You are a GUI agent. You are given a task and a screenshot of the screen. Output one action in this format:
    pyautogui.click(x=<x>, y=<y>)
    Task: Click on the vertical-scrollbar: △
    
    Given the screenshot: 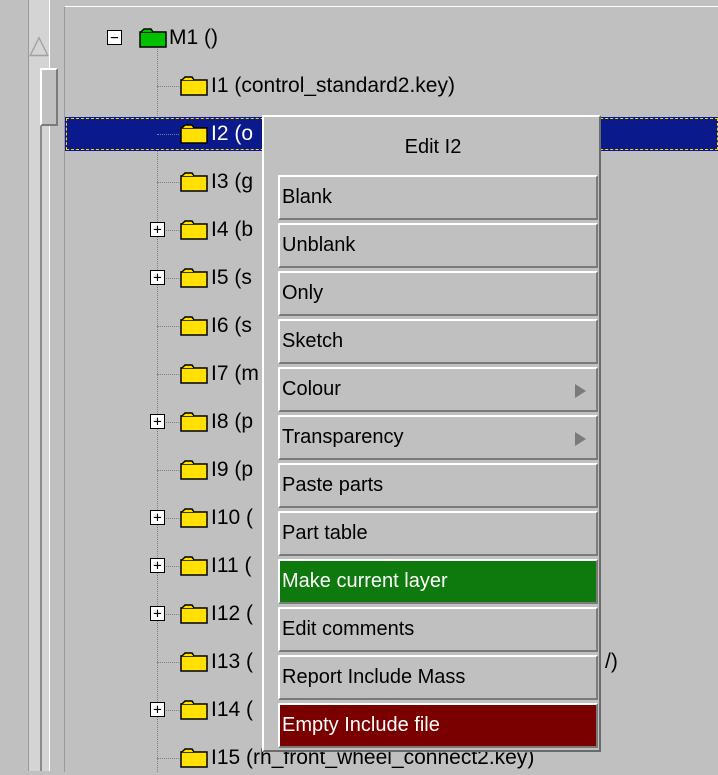 What is the action you would take?
    pyautogui.click(x=33, y=385)
    